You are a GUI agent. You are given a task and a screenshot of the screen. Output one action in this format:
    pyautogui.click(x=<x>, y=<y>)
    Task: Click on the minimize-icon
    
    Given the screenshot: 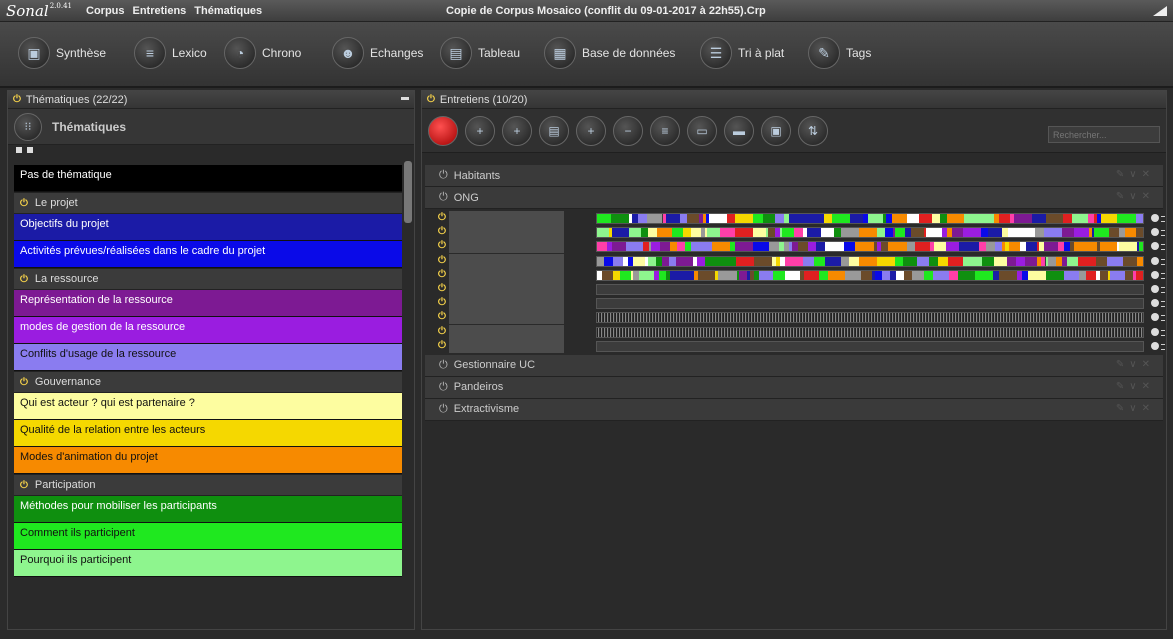 What is the action you would take?
    pyautogui.click(x=405, y=98)
    